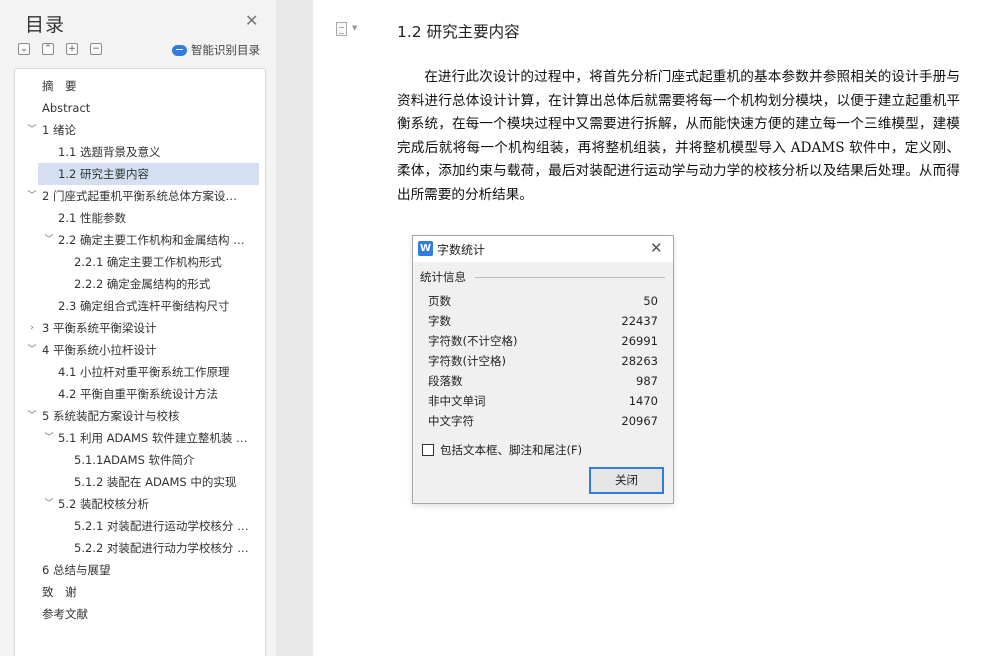 Image resolution: width=989 pixels, height=656 pixels. Describe the element at coordinates (639, 341) in the screenshot. I see `stat-value: 26991` at that location.